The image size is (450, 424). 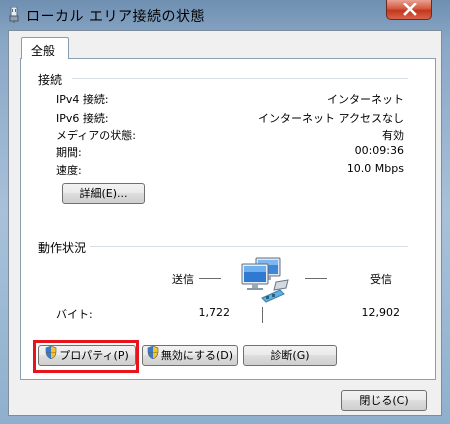 What do you see at coordinates (214, 312) in the screenshot?
I see `bytes-sent-value: 1,722` at bounding box center [214, 312].